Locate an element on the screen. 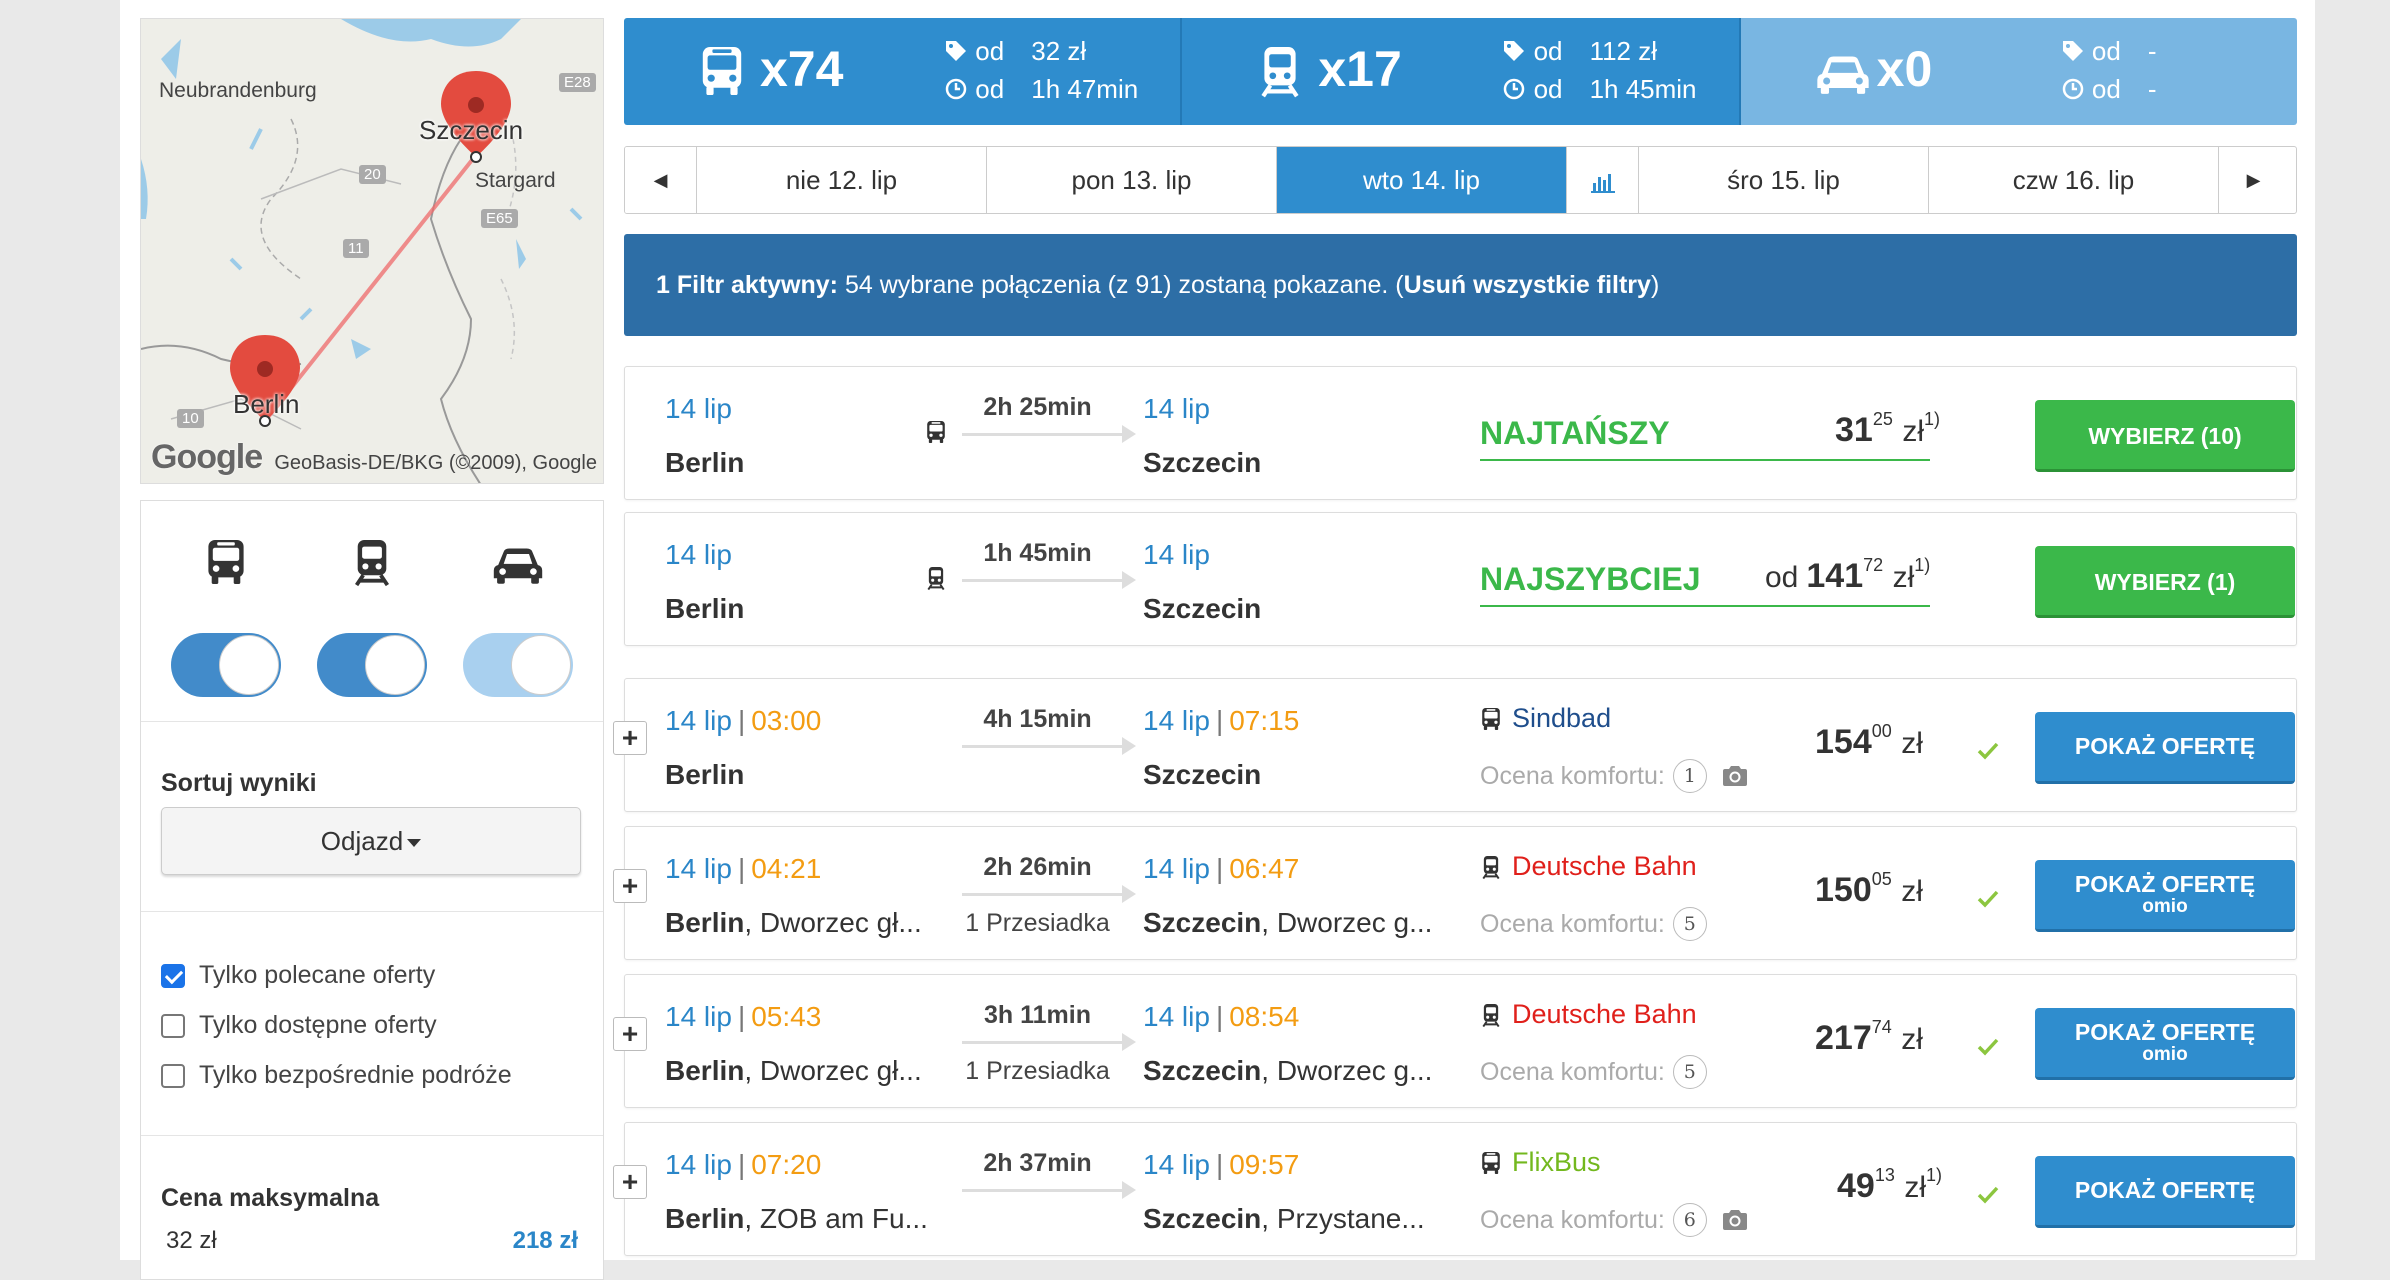 The image size is (2390, 1280). dep-time: 04:21 is located at coordinates (786, 868).